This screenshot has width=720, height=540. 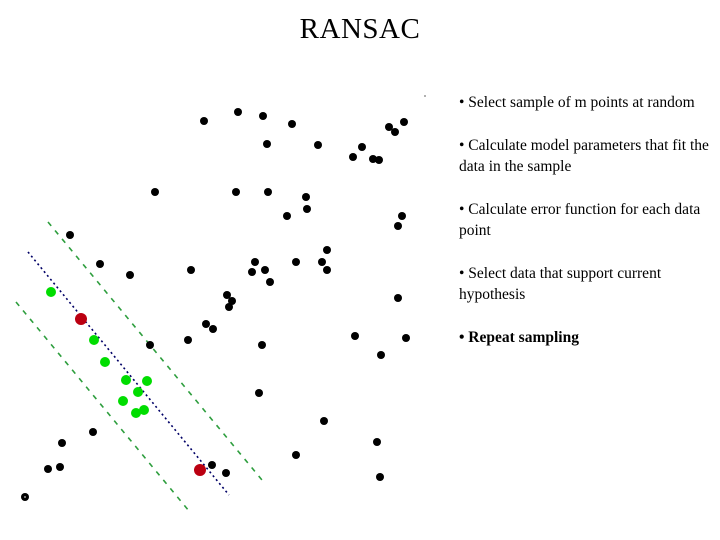 I want to click on line-fit_line, so click(x=128, y=373).